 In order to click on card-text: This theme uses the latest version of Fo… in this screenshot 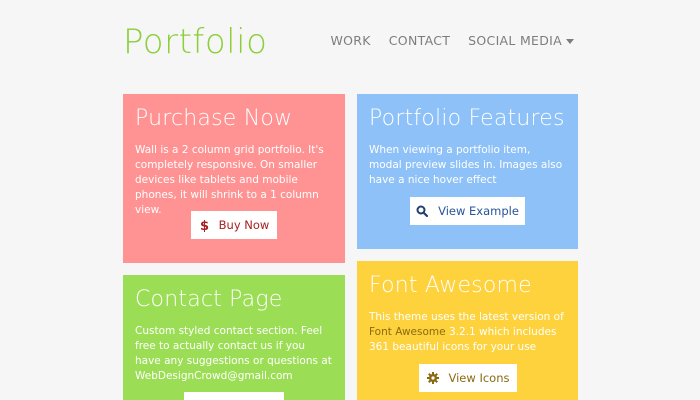, I will do `click(467, 332)`.